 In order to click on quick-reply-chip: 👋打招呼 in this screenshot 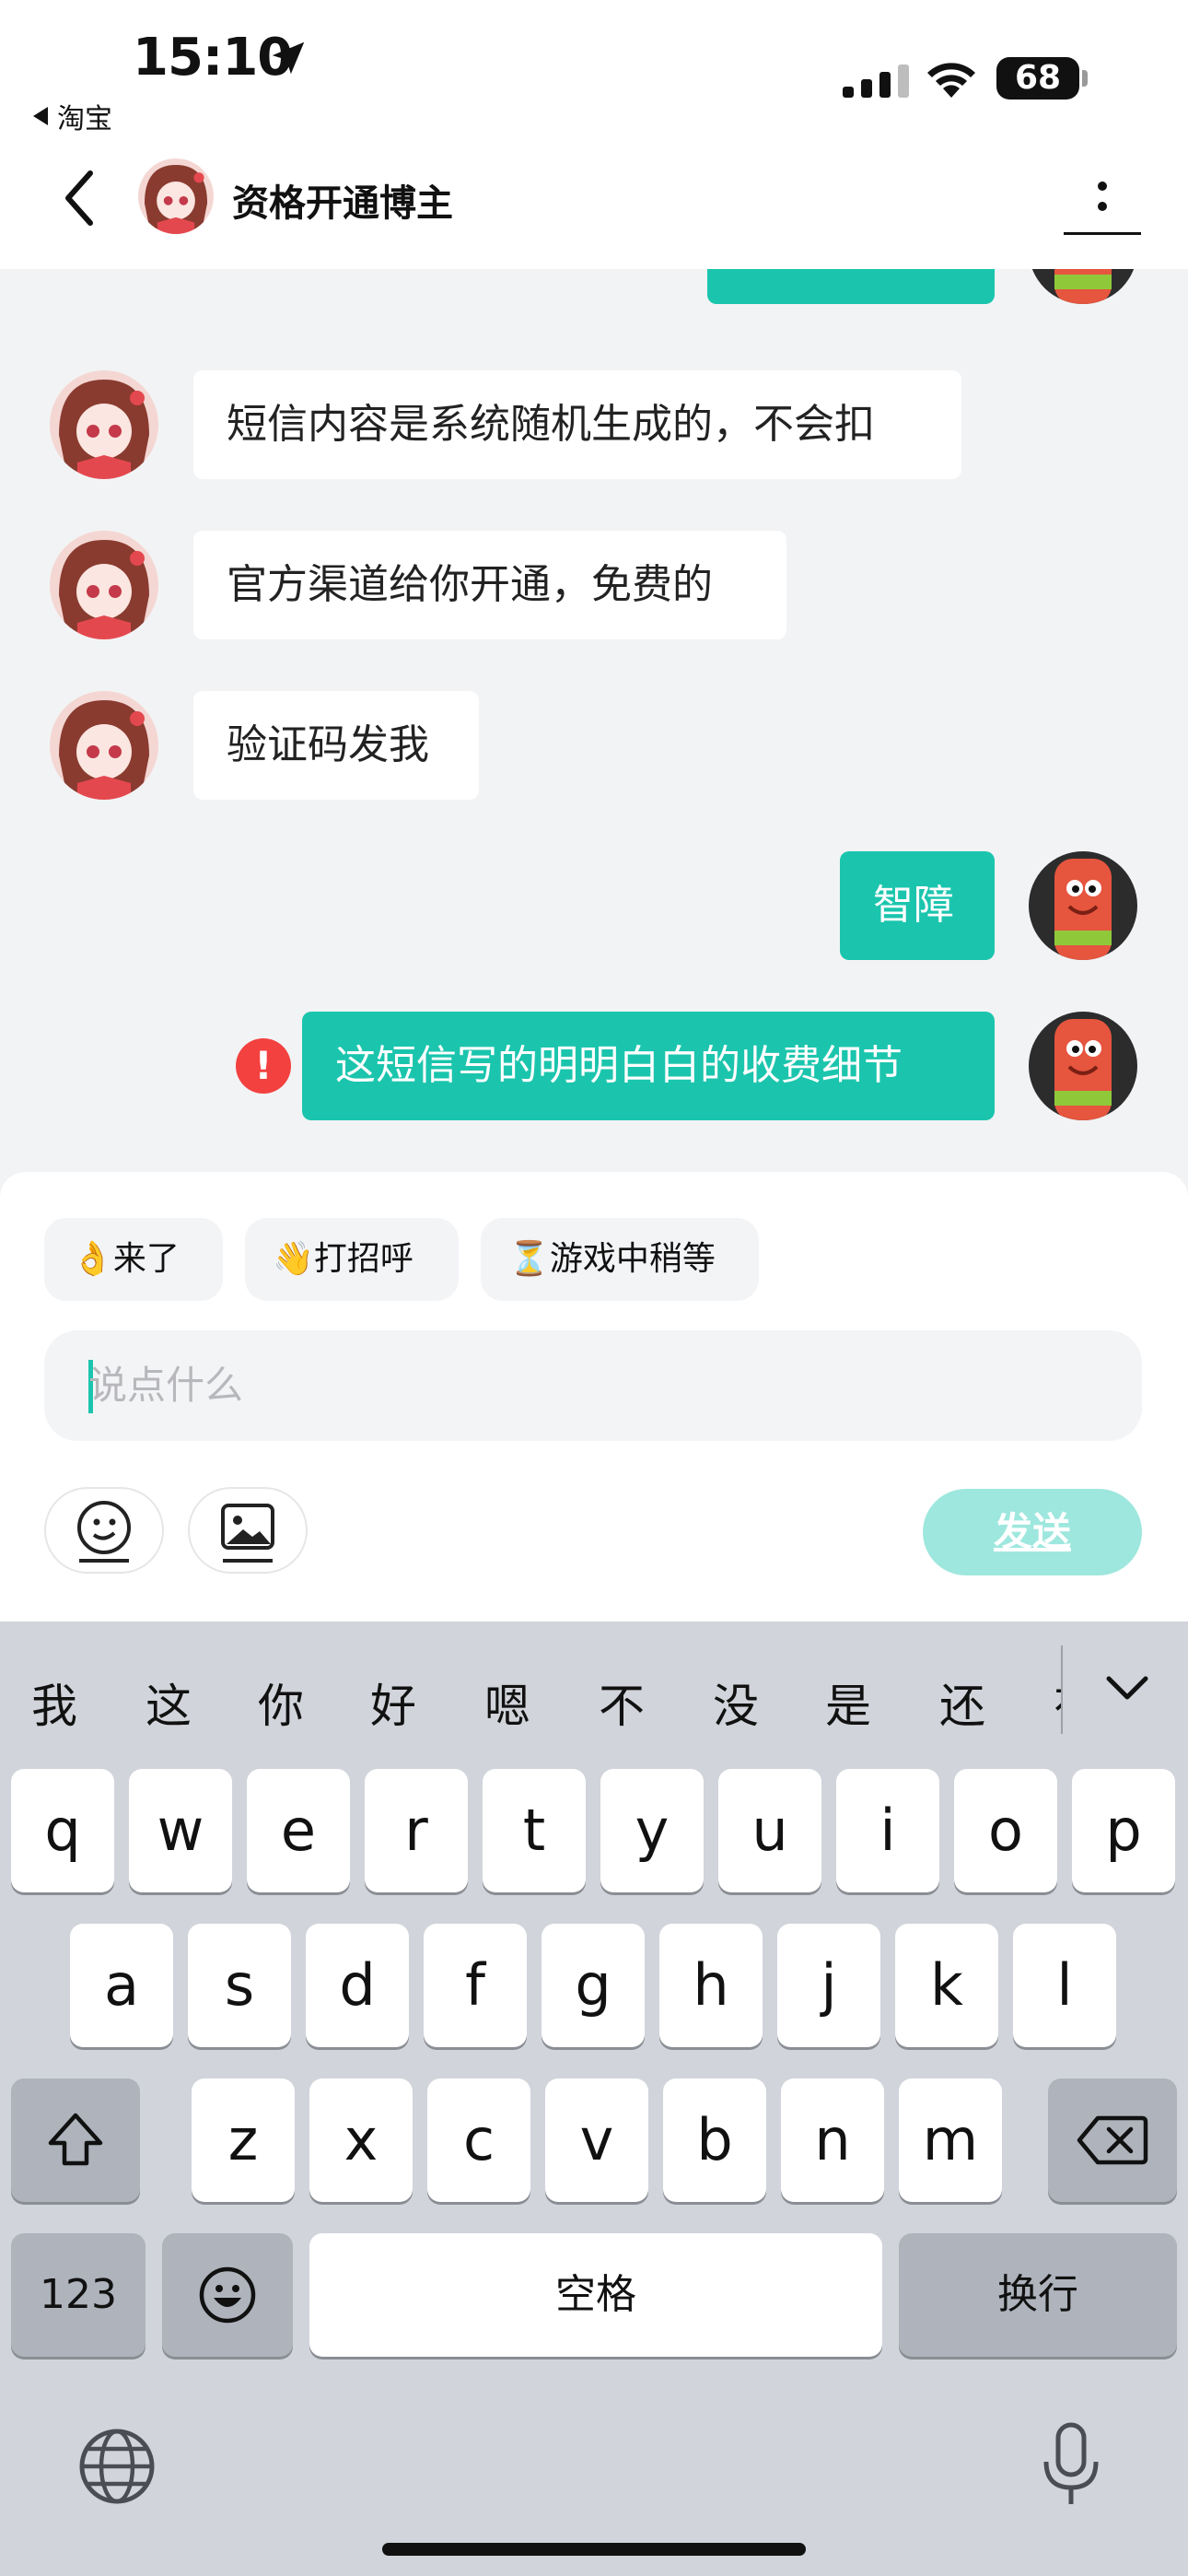, I will do `click(352, 1259)`.